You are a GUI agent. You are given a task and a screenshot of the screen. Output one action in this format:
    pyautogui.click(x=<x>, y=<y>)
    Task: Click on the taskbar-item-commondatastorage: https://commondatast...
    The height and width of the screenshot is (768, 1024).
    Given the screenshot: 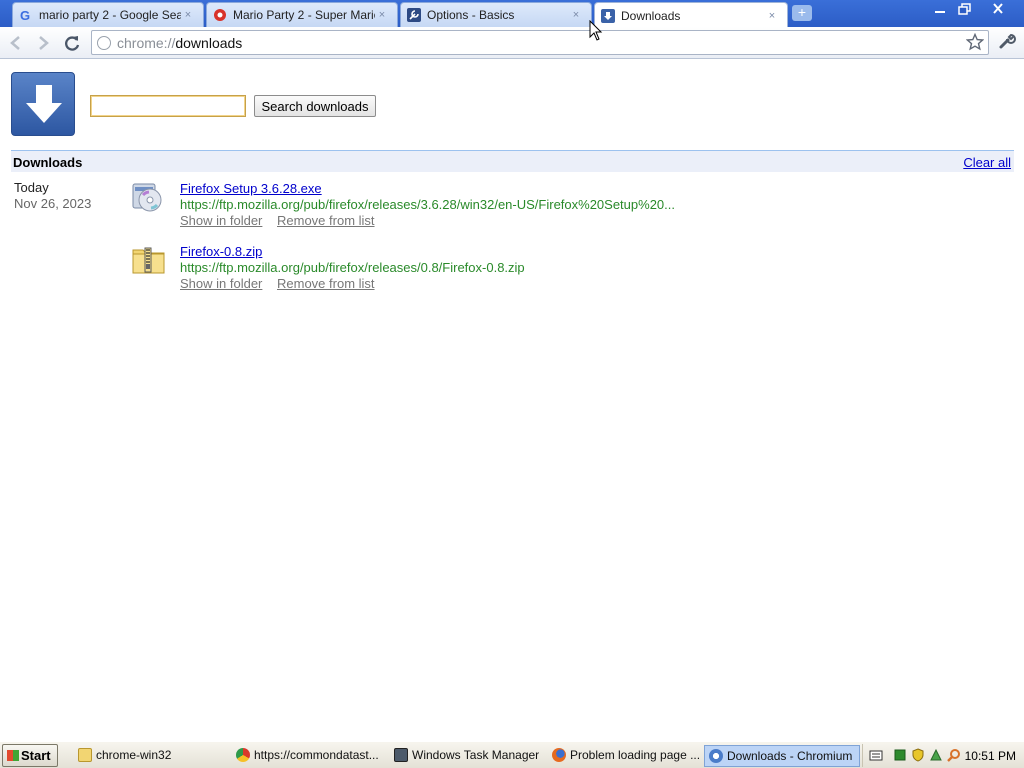 What is the action you would take?
    pyautogui.click(x=308, y=756)
    